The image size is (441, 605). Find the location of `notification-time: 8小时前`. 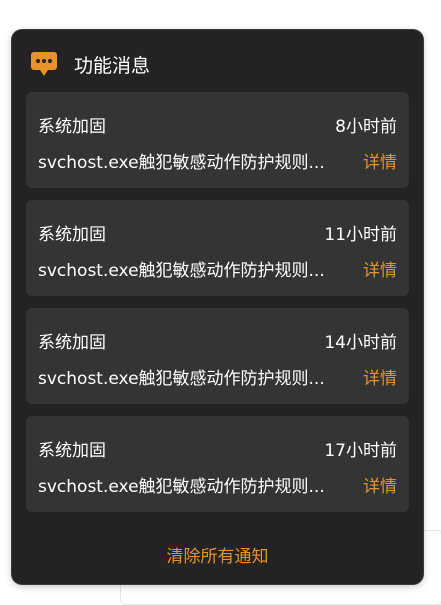

notification-time: 8小时前 is located at coordinates (366, 127).